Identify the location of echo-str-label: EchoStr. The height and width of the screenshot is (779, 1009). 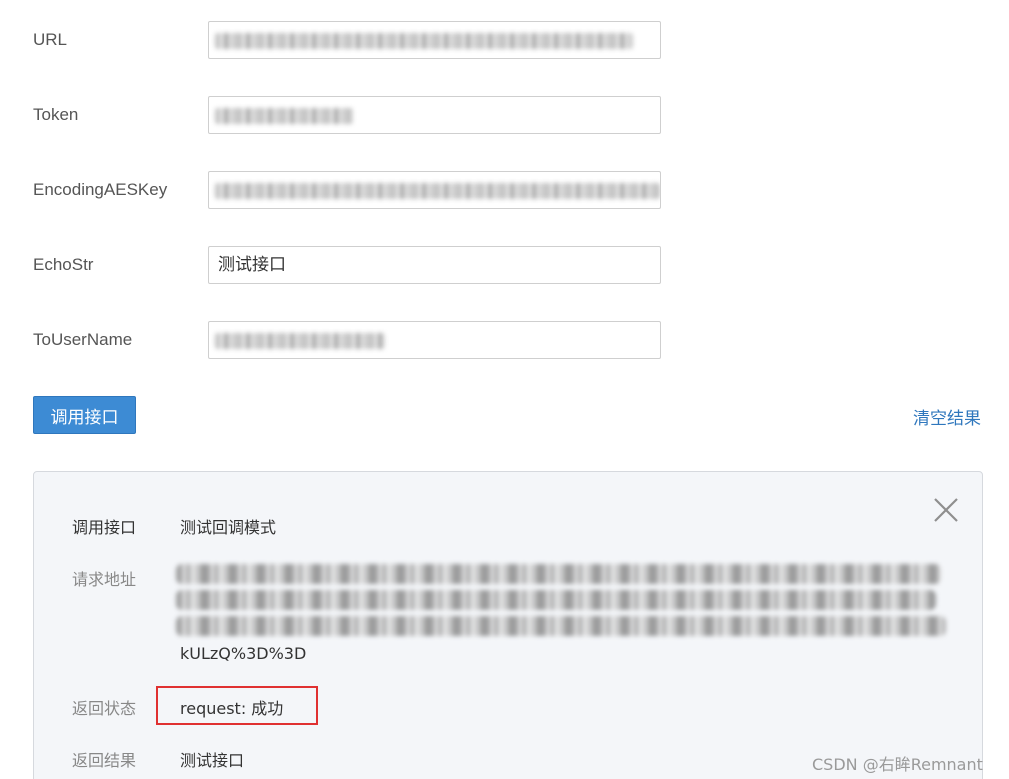
(63, 264).